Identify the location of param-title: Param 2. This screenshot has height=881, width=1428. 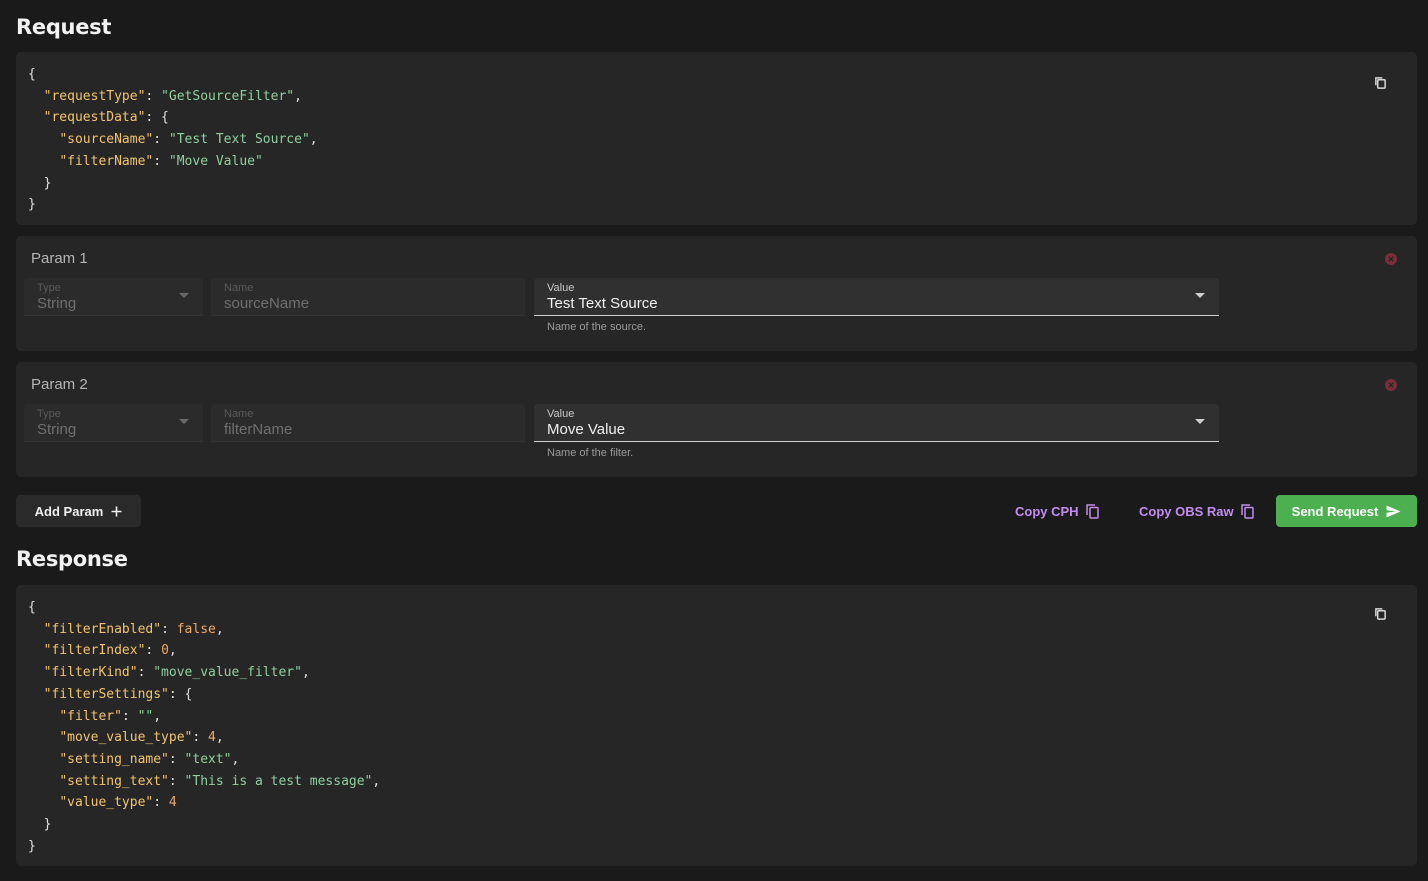
(59, 384).